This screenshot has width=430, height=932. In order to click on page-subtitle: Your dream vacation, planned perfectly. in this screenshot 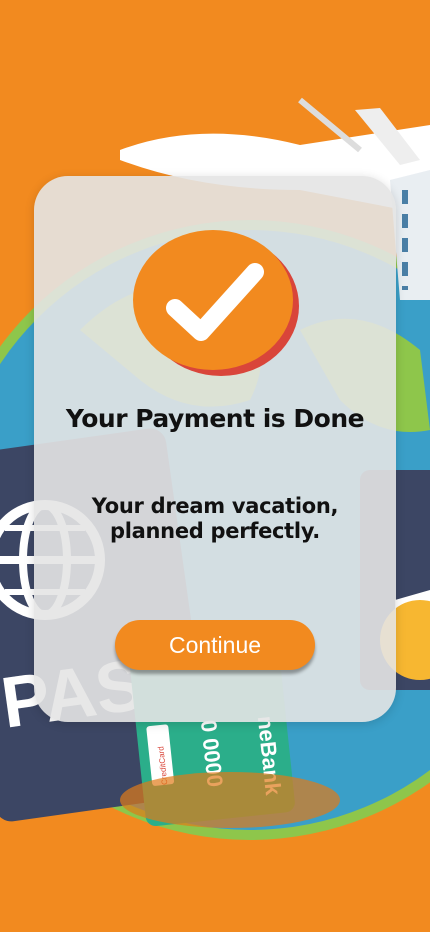, I will do `click(215, 518)`.